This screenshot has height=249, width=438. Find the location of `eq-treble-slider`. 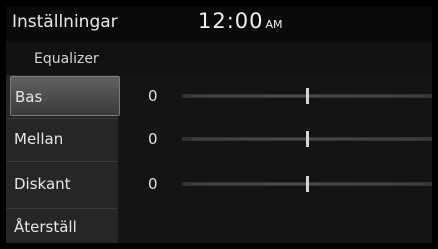

eq-treble-slider is located at coordinates (307, 184).